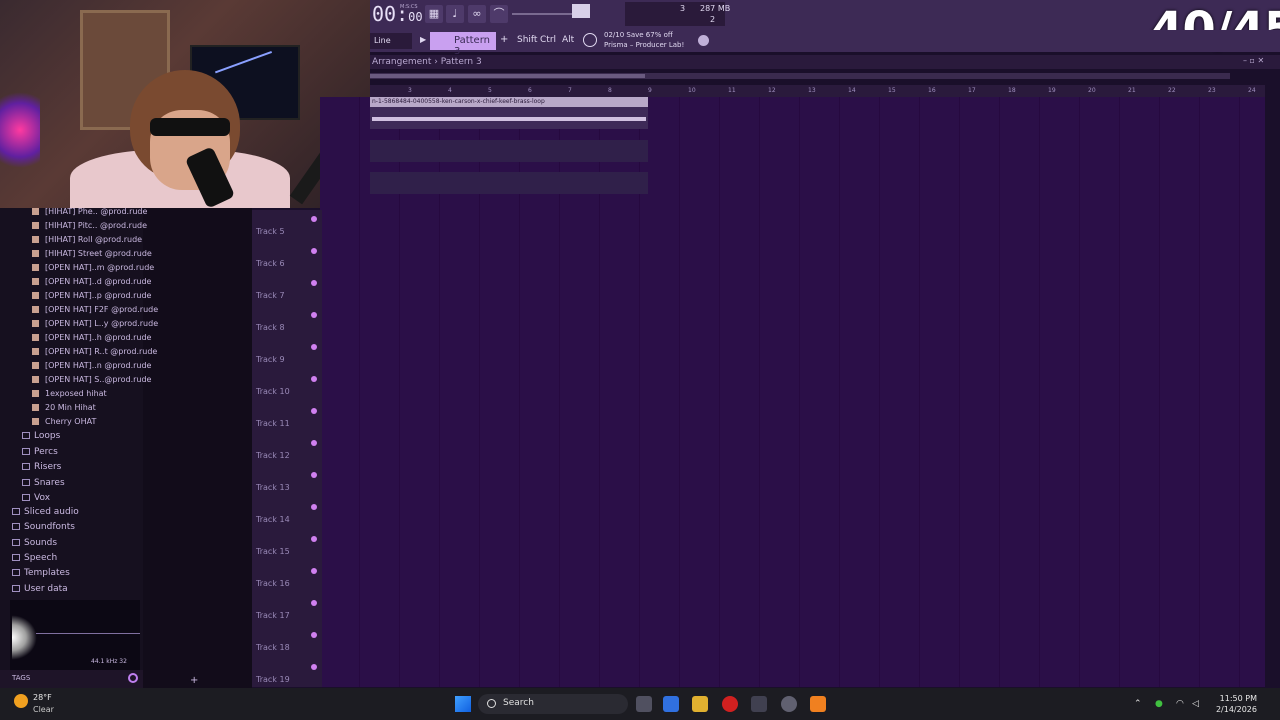 The width and height of the screenshot is (1280, 720). I want to click on browser-root: Sounds, so click(34, 543).